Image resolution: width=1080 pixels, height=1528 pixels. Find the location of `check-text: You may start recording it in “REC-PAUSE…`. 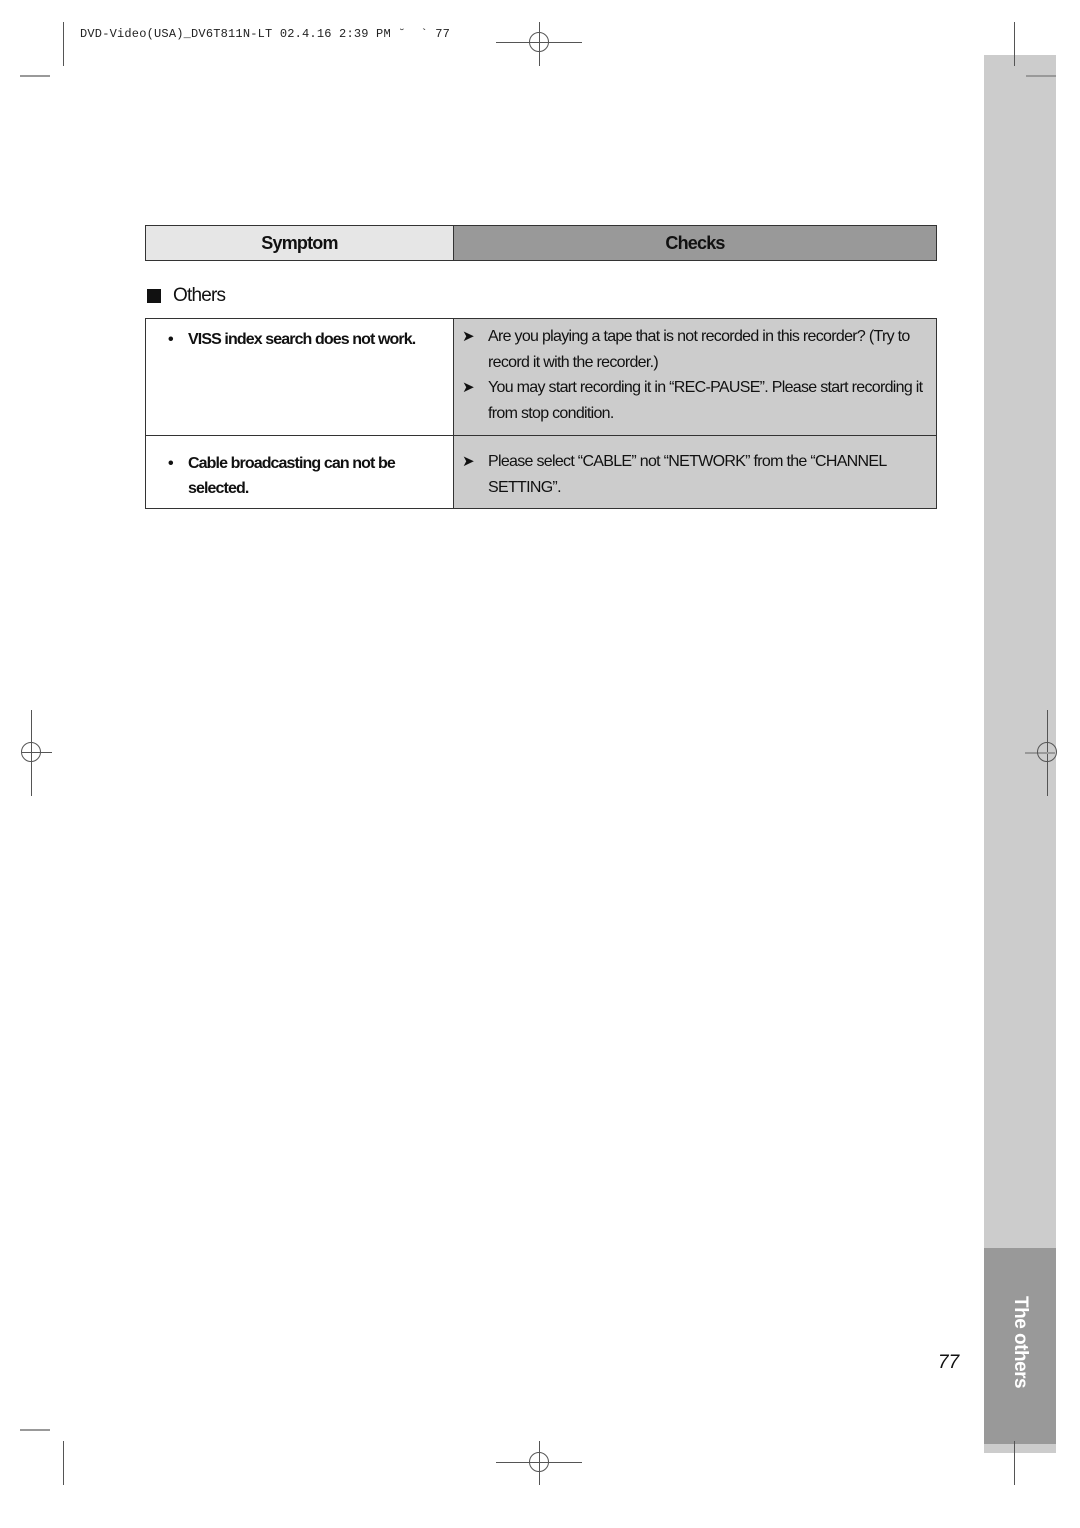

check-text: You may start recording it in “REC-PAUSE… is located at coordinates (705, 400).